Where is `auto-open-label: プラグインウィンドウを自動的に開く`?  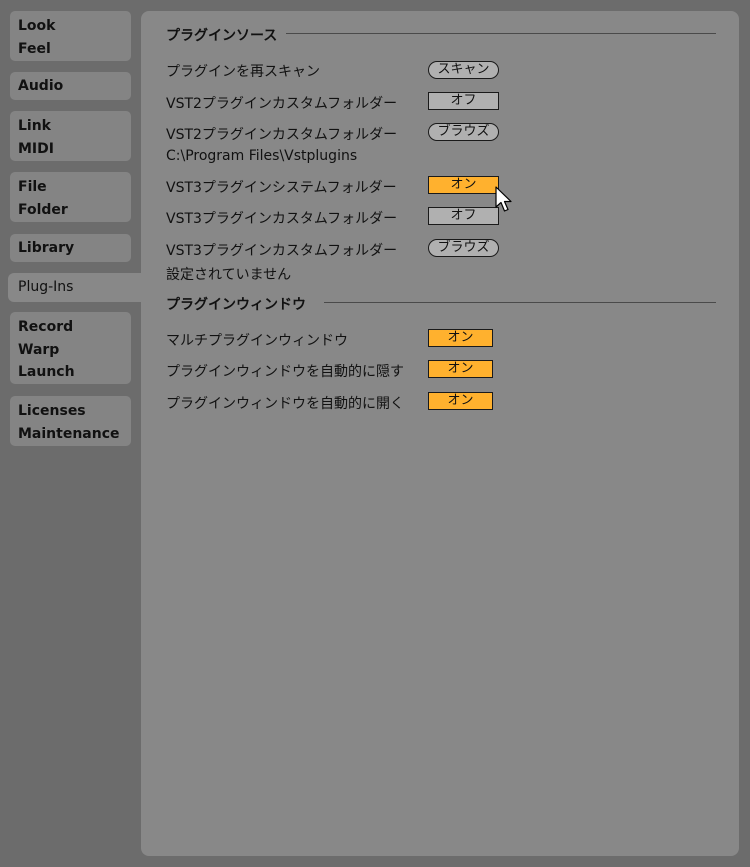
auto-open-label: プラグインウィンドウを自動的に開く is located at coordinates (285, 404).